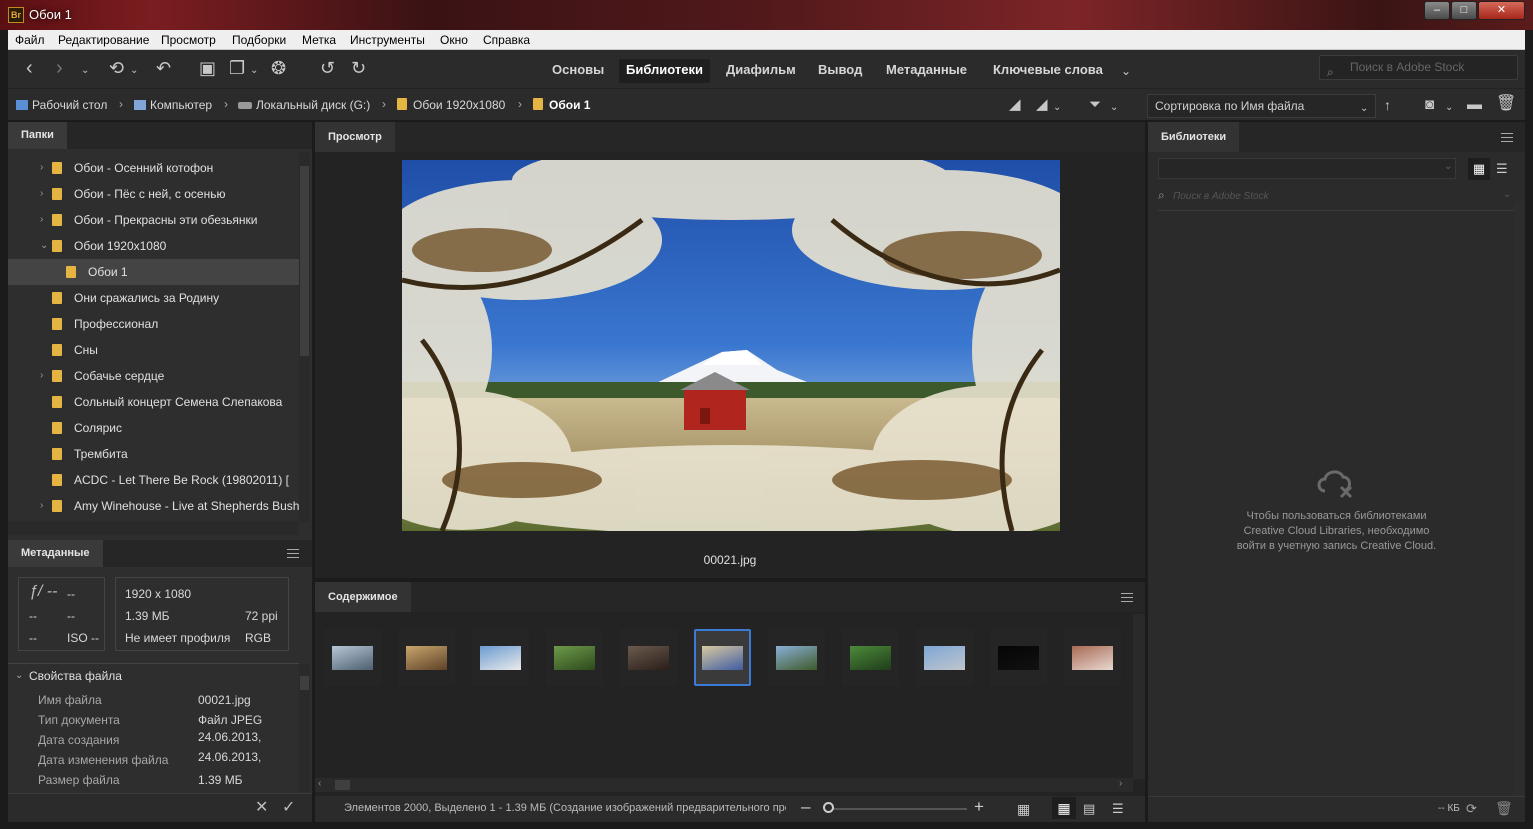 This screenshot has height=829, width=1533. I want to click on menu-help: Справка, so click(506, 40).